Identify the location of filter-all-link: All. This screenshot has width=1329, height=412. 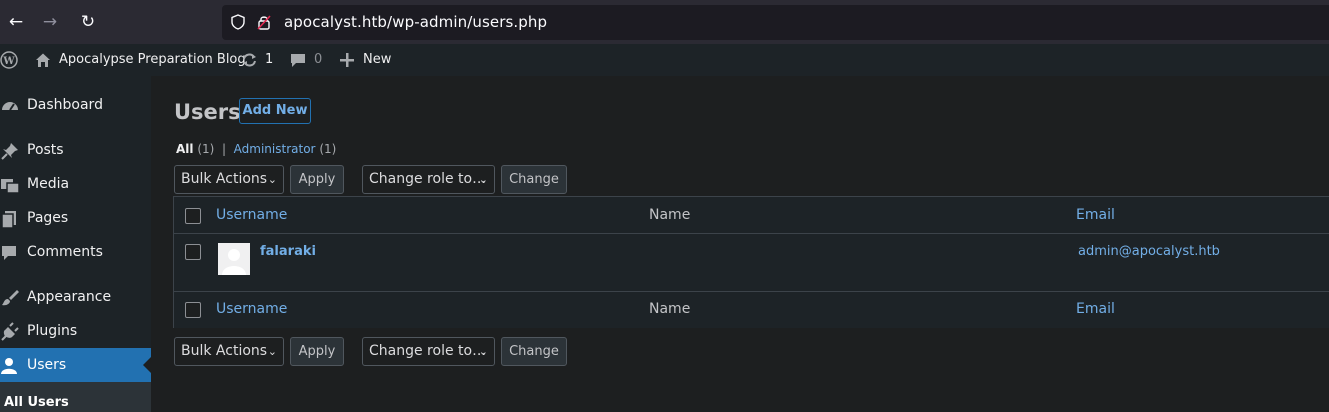
(185, 149).